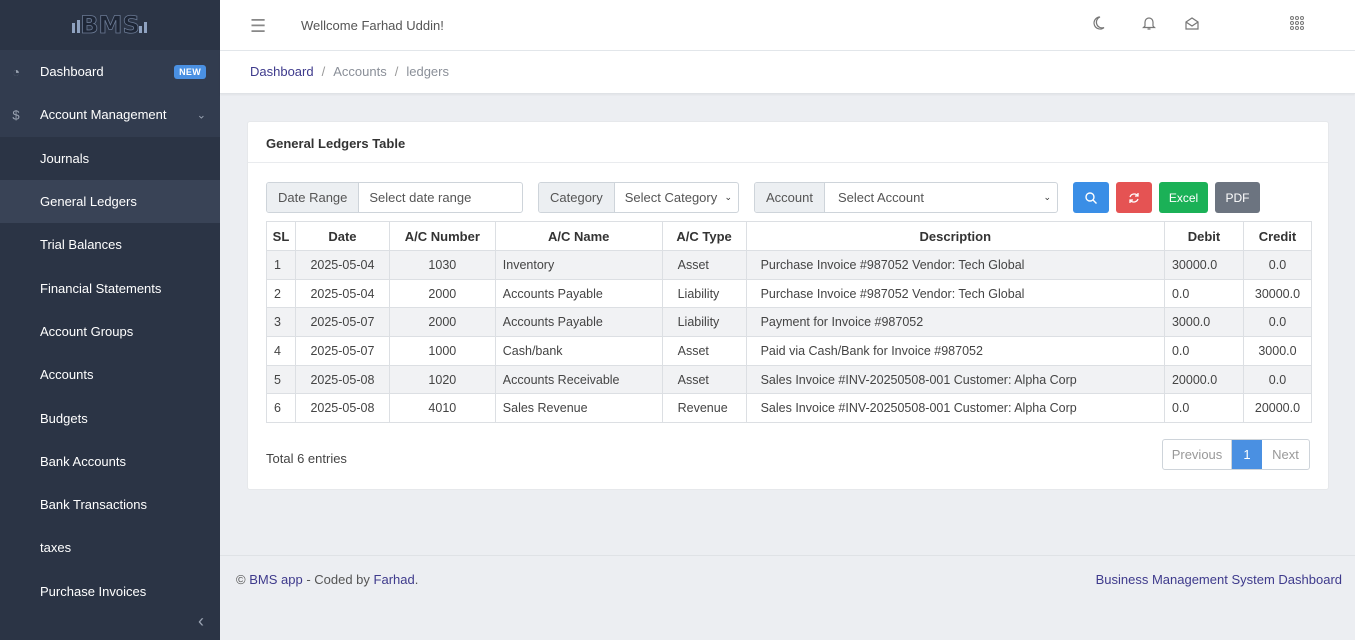 The image size is (1355, 640). I want to click on cell-debit: 30000.0, so click(1203, 265).